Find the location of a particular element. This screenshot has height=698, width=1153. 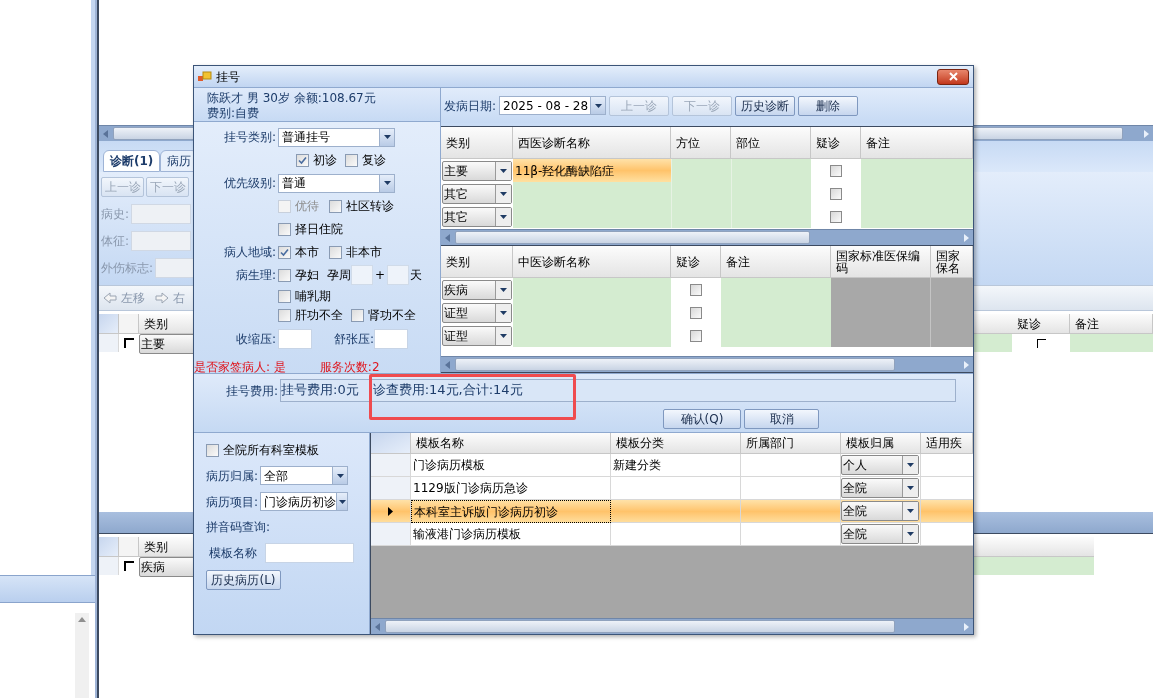

field-label: 孕周 is located at coordinates (339, 275).